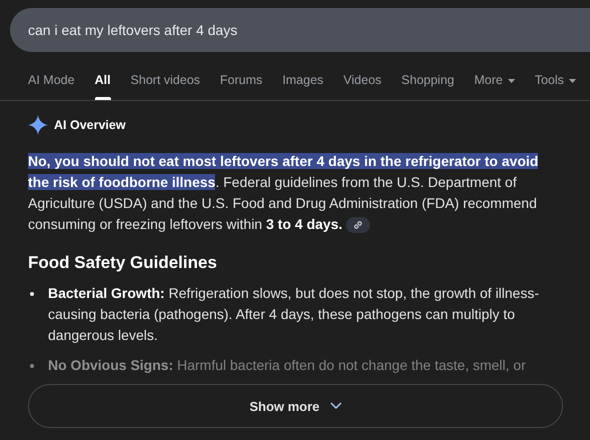 This screenshot has height=440, width=590. Describe the element at coordinates (295, 406) in the screenshot. I see `show-more-button: Show more` at that location.